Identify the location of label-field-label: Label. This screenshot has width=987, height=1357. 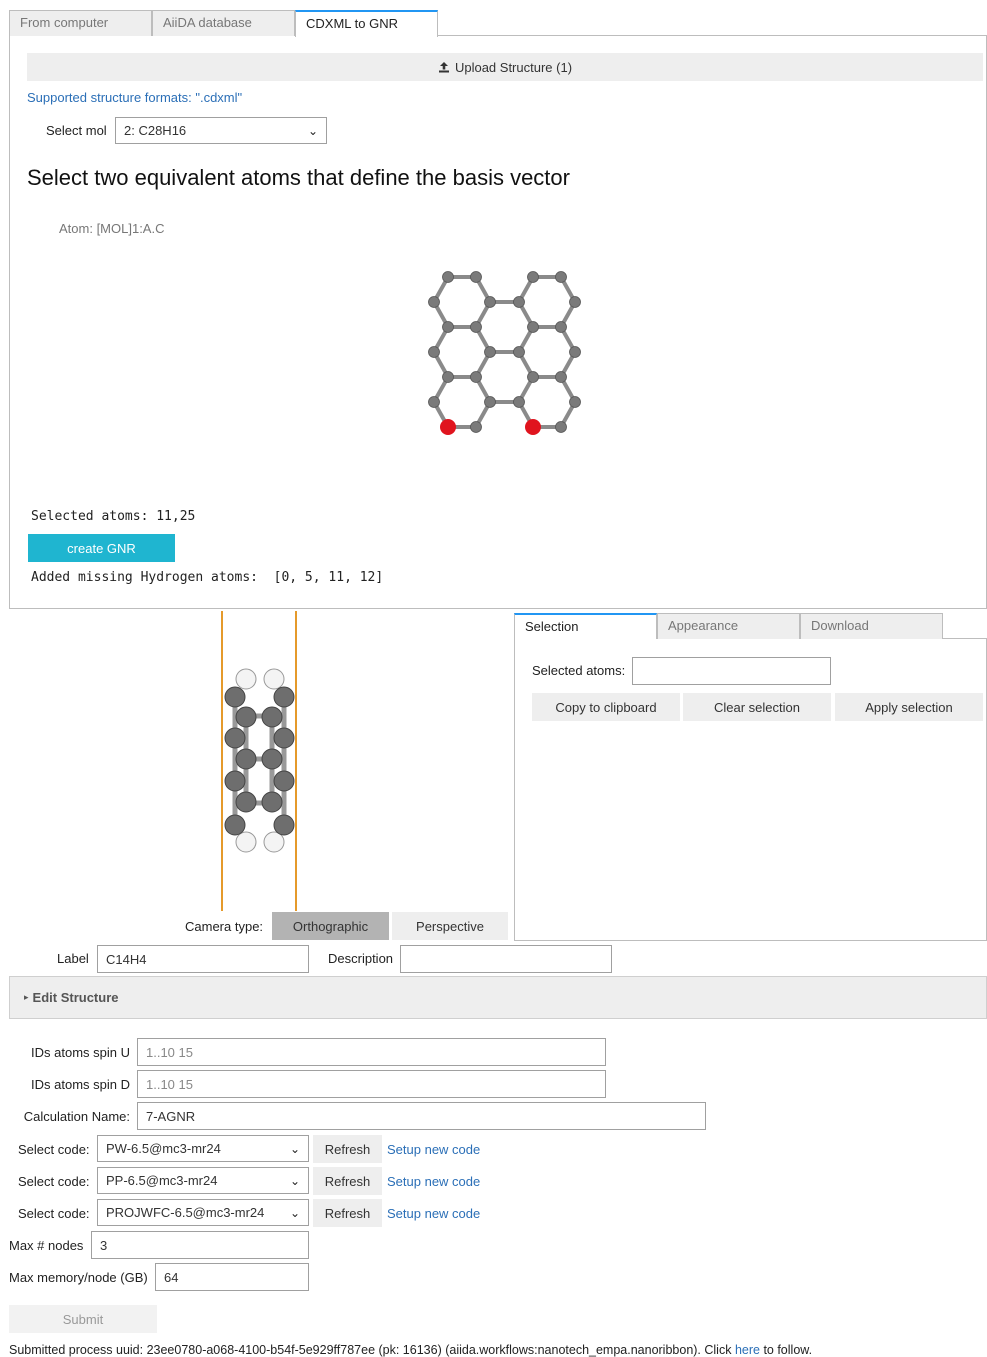
(73, 958).